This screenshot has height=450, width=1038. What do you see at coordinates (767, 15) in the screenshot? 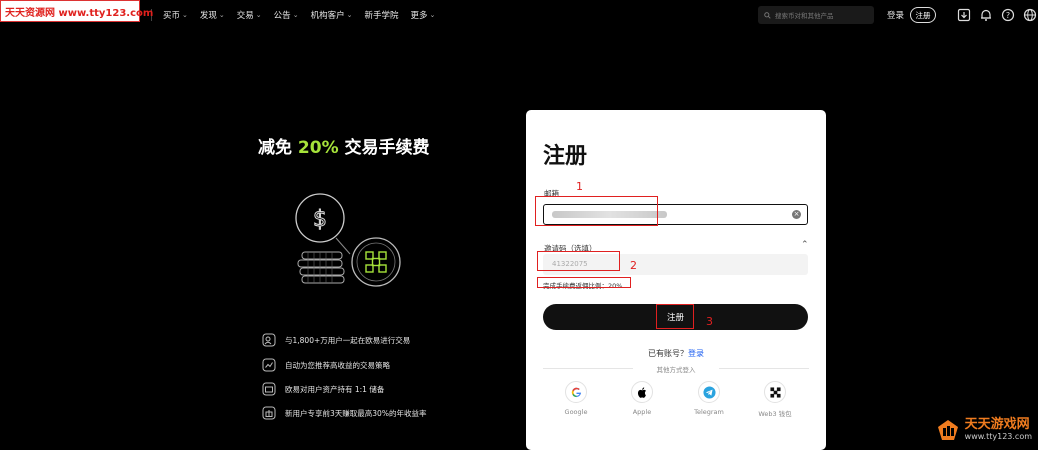
I see `search-icon` at bounding box center [767, 15].